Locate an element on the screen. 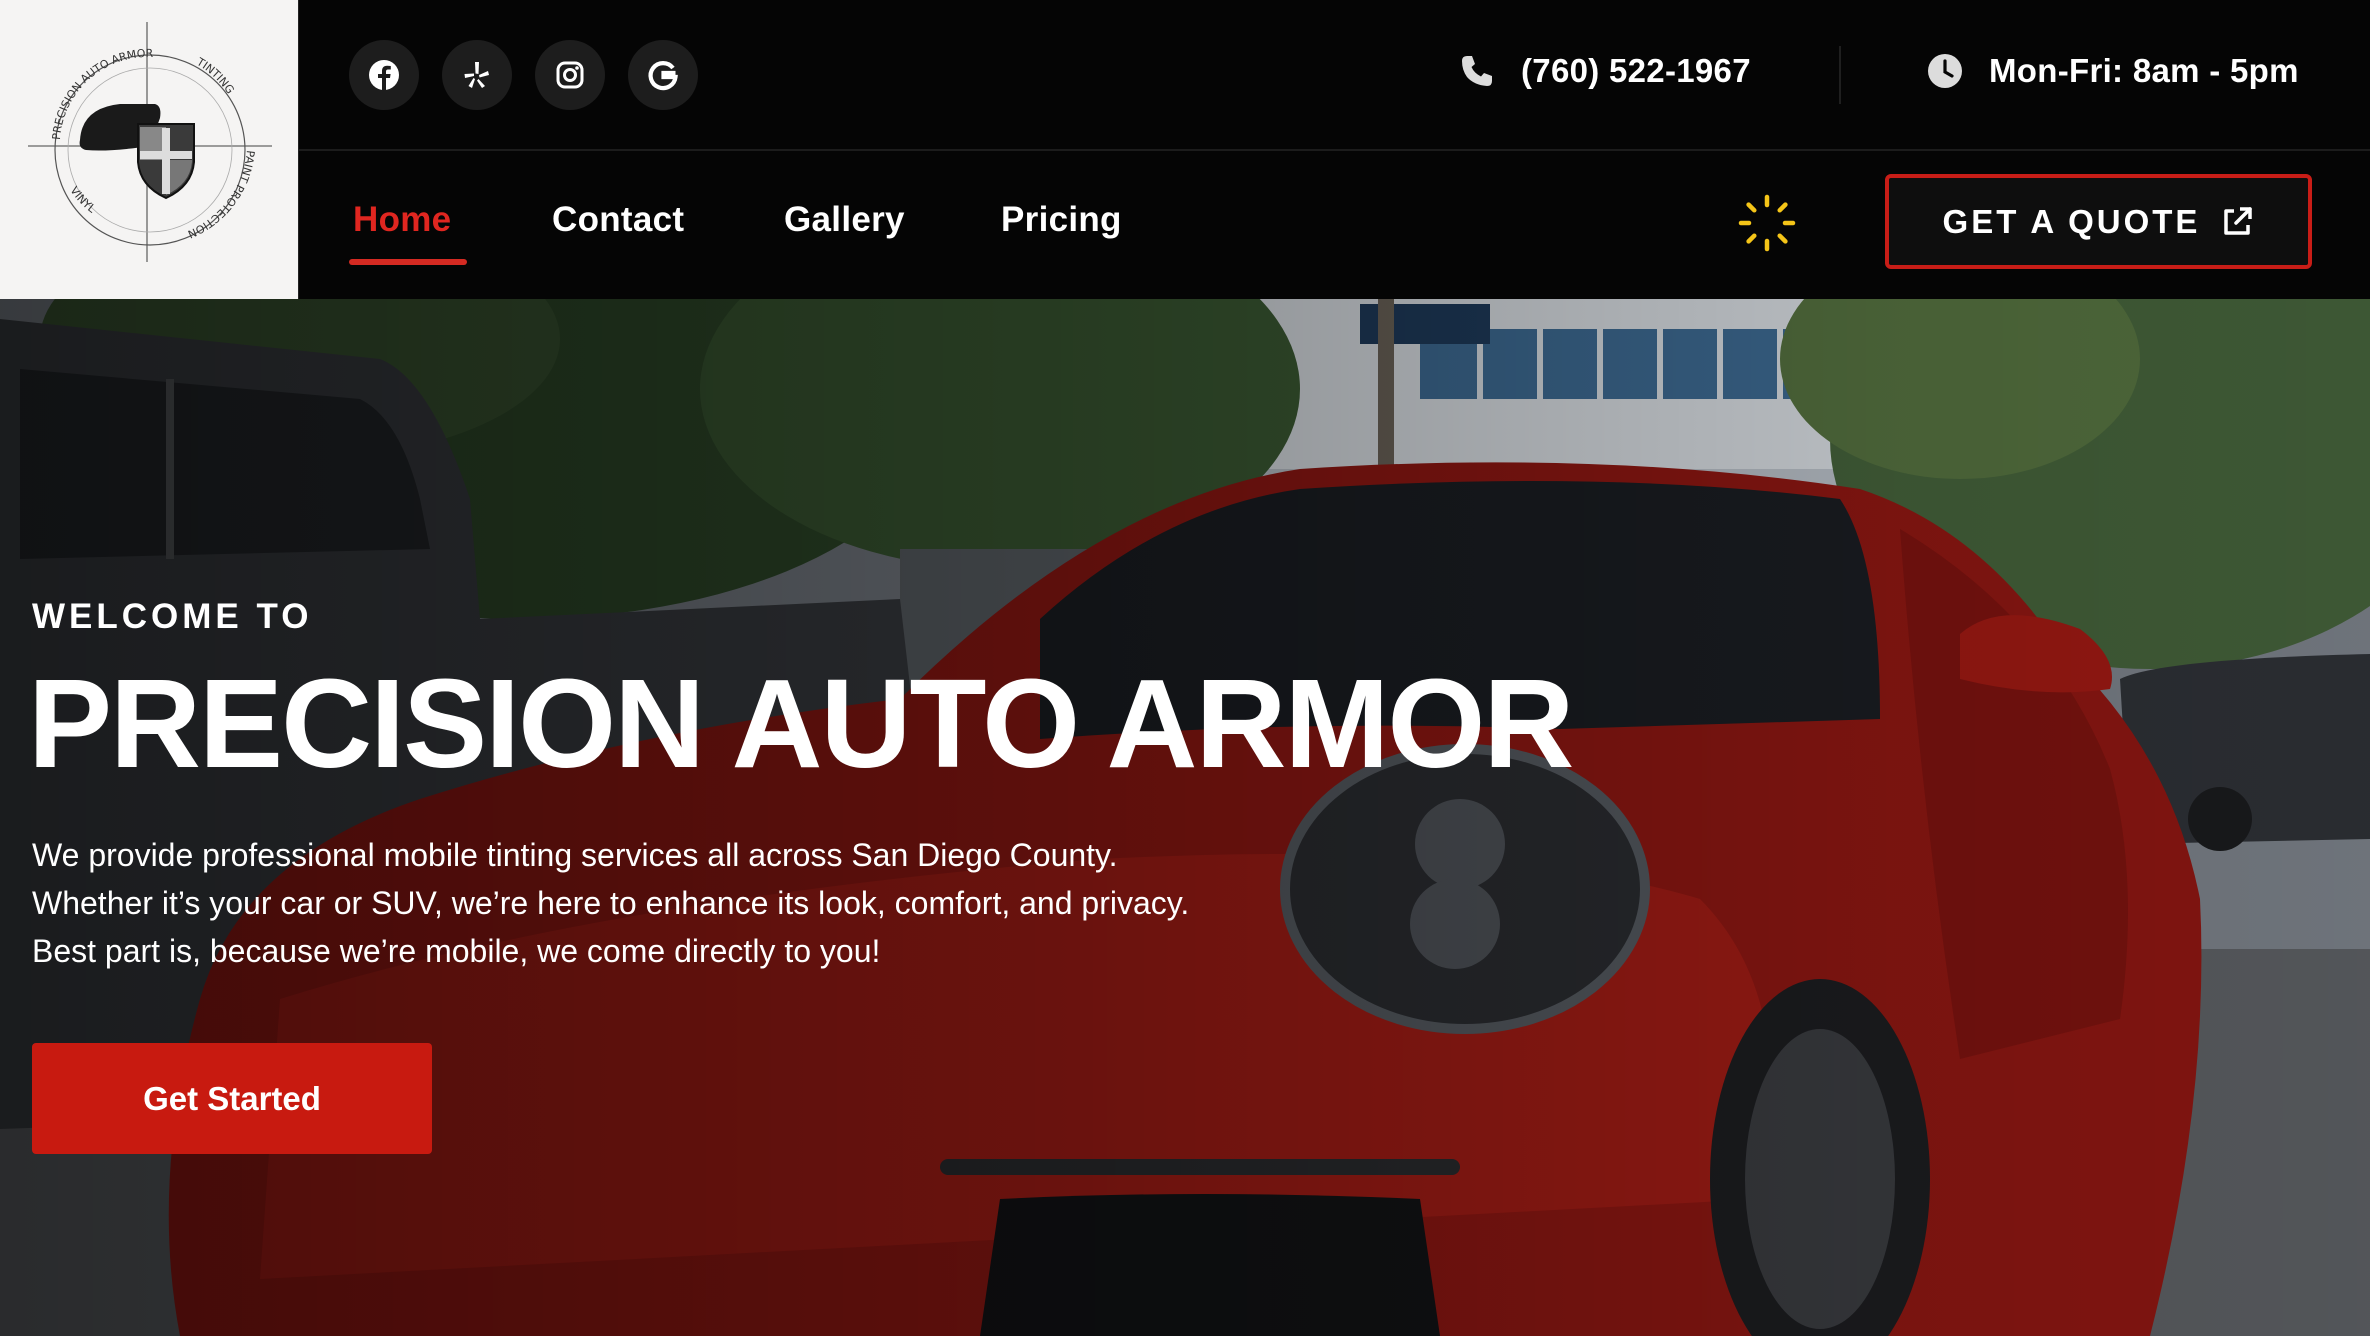  hero-eyebrow: WELCOME TO is located at coordinates (172, 616).